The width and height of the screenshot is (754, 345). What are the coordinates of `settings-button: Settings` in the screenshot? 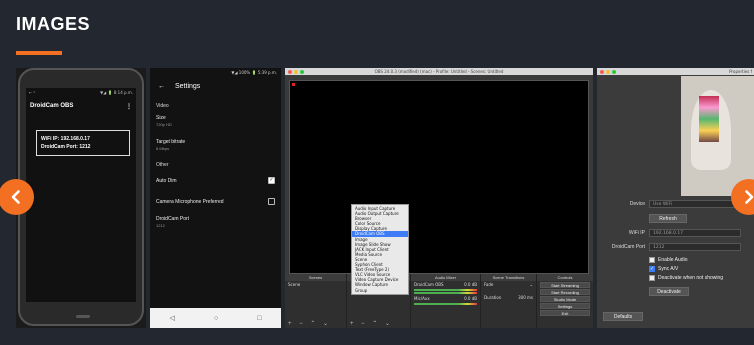 It's located at (565, 306).